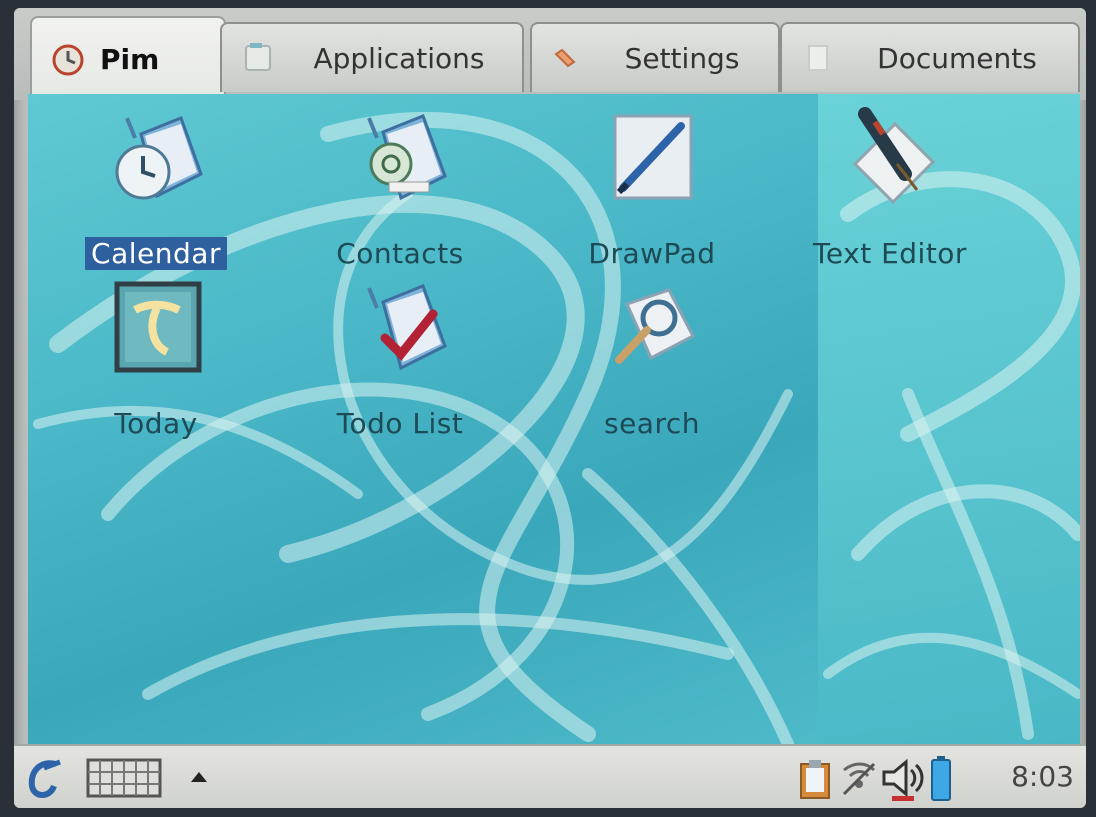 The height and width of the screenshot is (817, 1096). I want to click on text-editor-icon, so click(894, 156).